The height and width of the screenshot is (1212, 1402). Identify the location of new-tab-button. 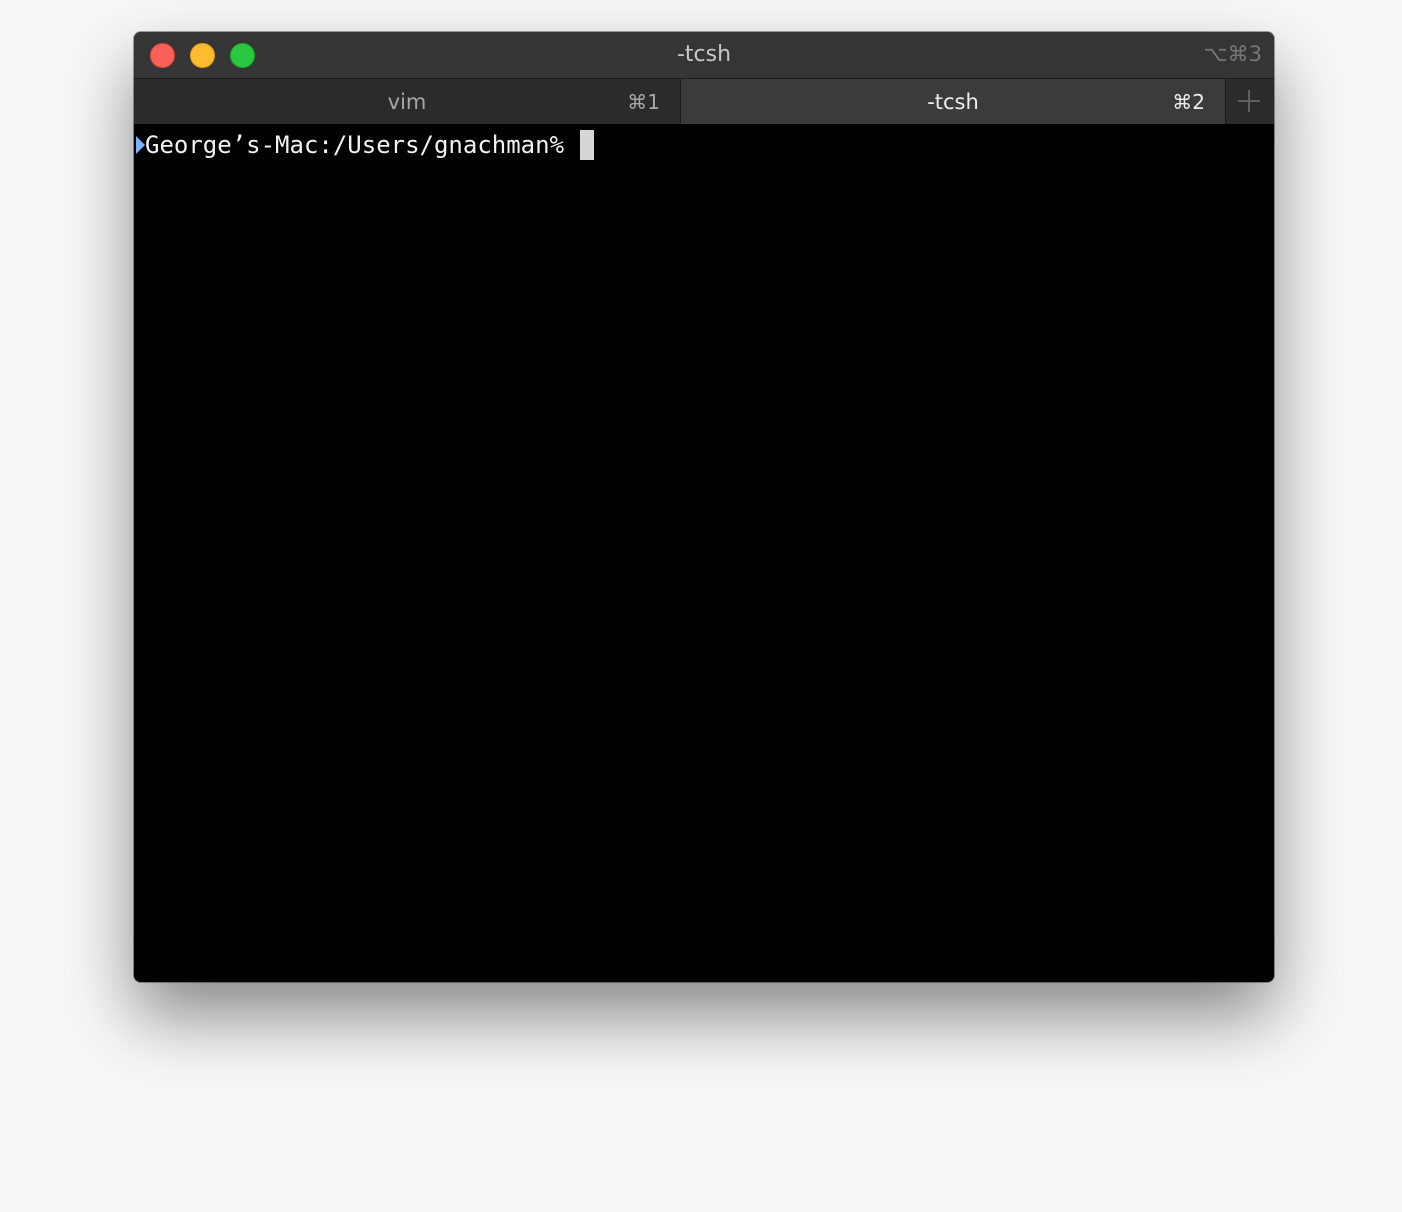
(1250, 101).